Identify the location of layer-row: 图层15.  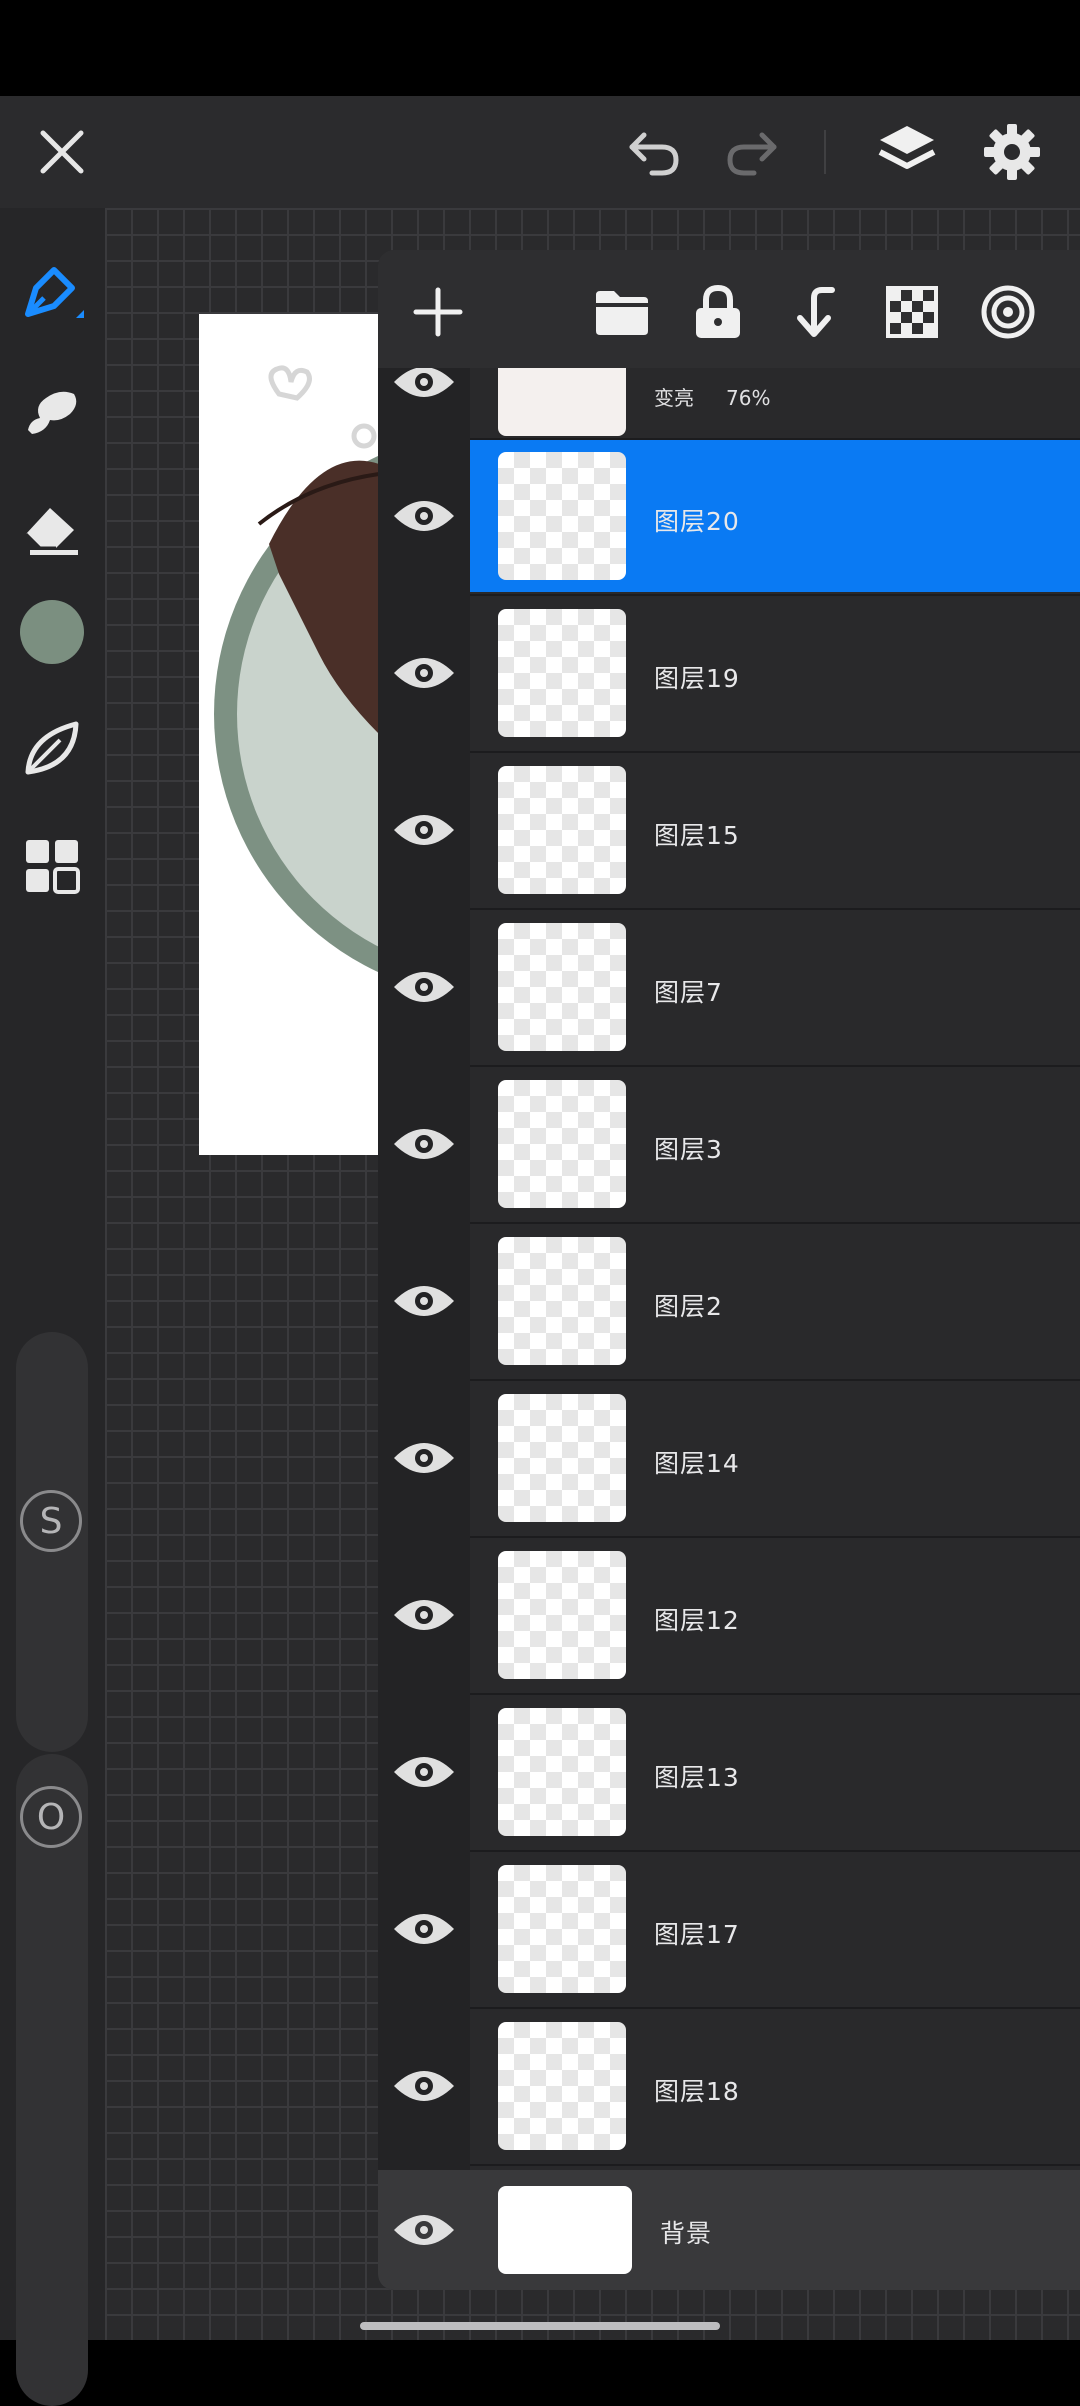
(729, 832).